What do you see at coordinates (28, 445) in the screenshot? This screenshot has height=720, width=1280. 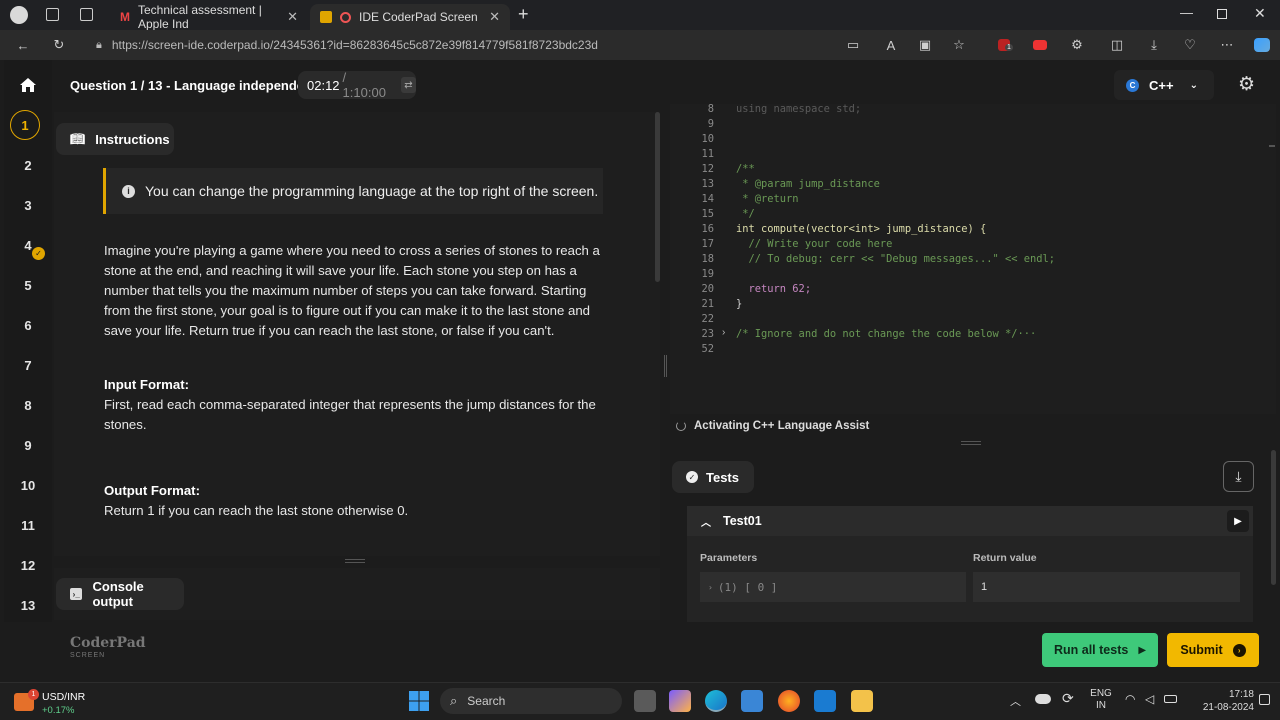 I see `question-nav-item: 9` at bounding box center [28, 445].